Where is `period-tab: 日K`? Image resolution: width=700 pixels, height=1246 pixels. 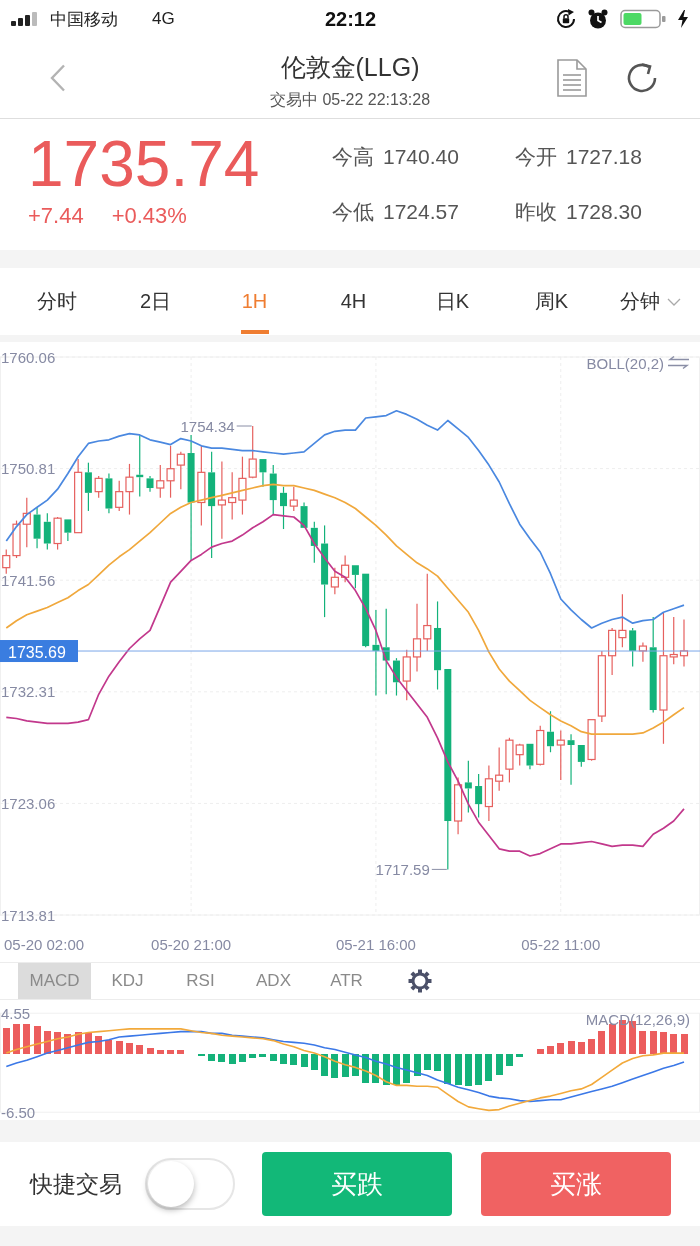 period-tab: 日K is located at coordinates (452, 301).